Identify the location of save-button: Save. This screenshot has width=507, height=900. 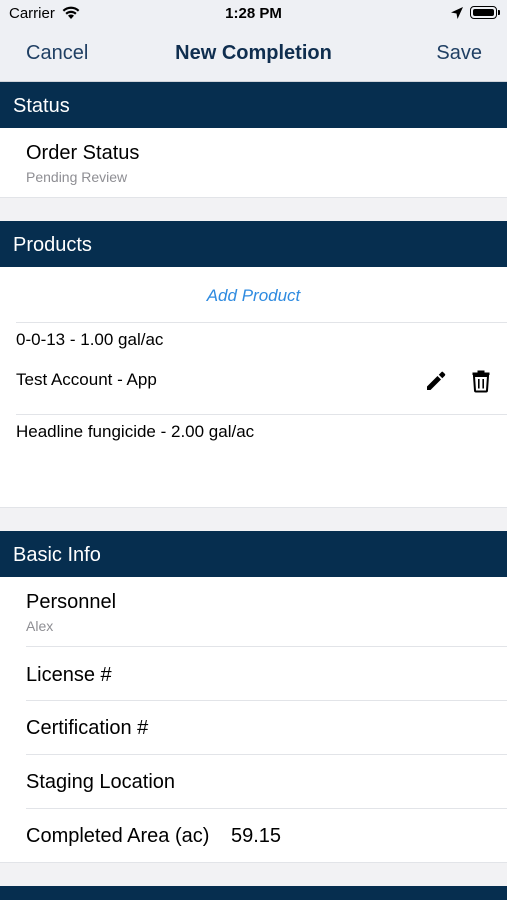
(459, 53).